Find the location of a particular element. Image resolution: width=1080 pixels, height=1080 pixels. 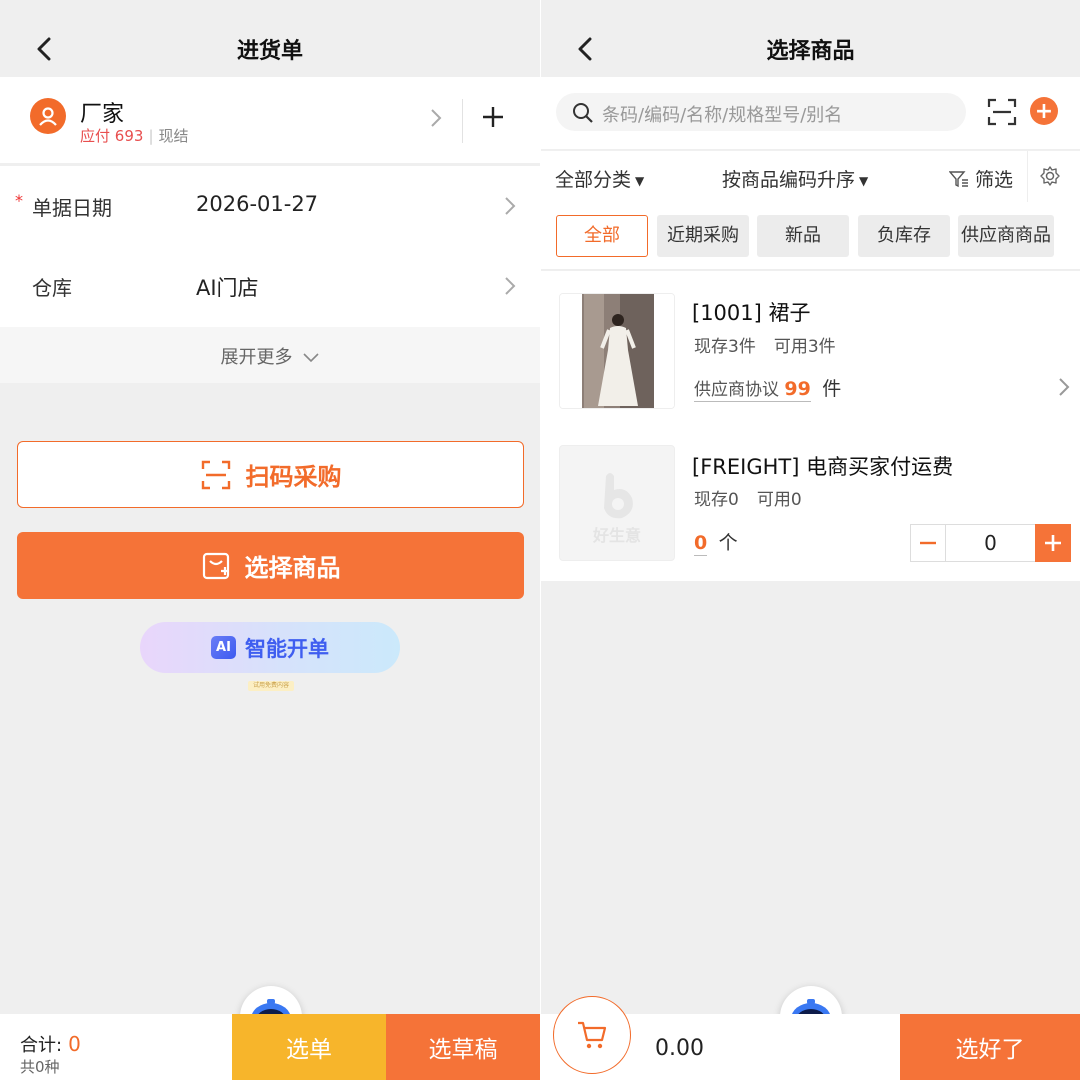

tab-negative-stock: 负库存 is located at coordinates (904, 236).